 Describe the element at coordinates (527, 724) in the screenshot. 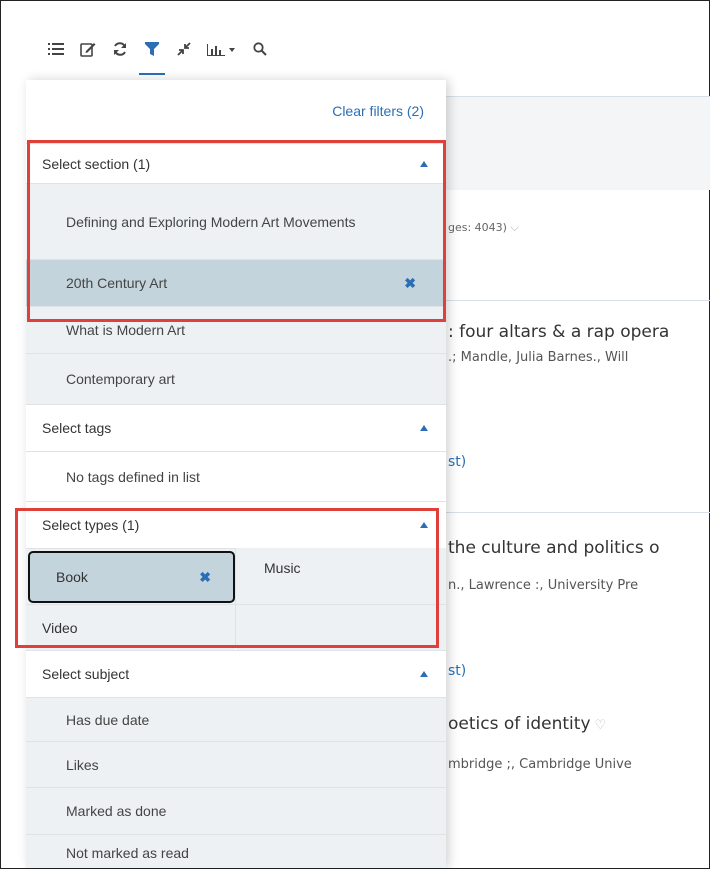

I see `result-title: oetics of identity ♡` at that location.